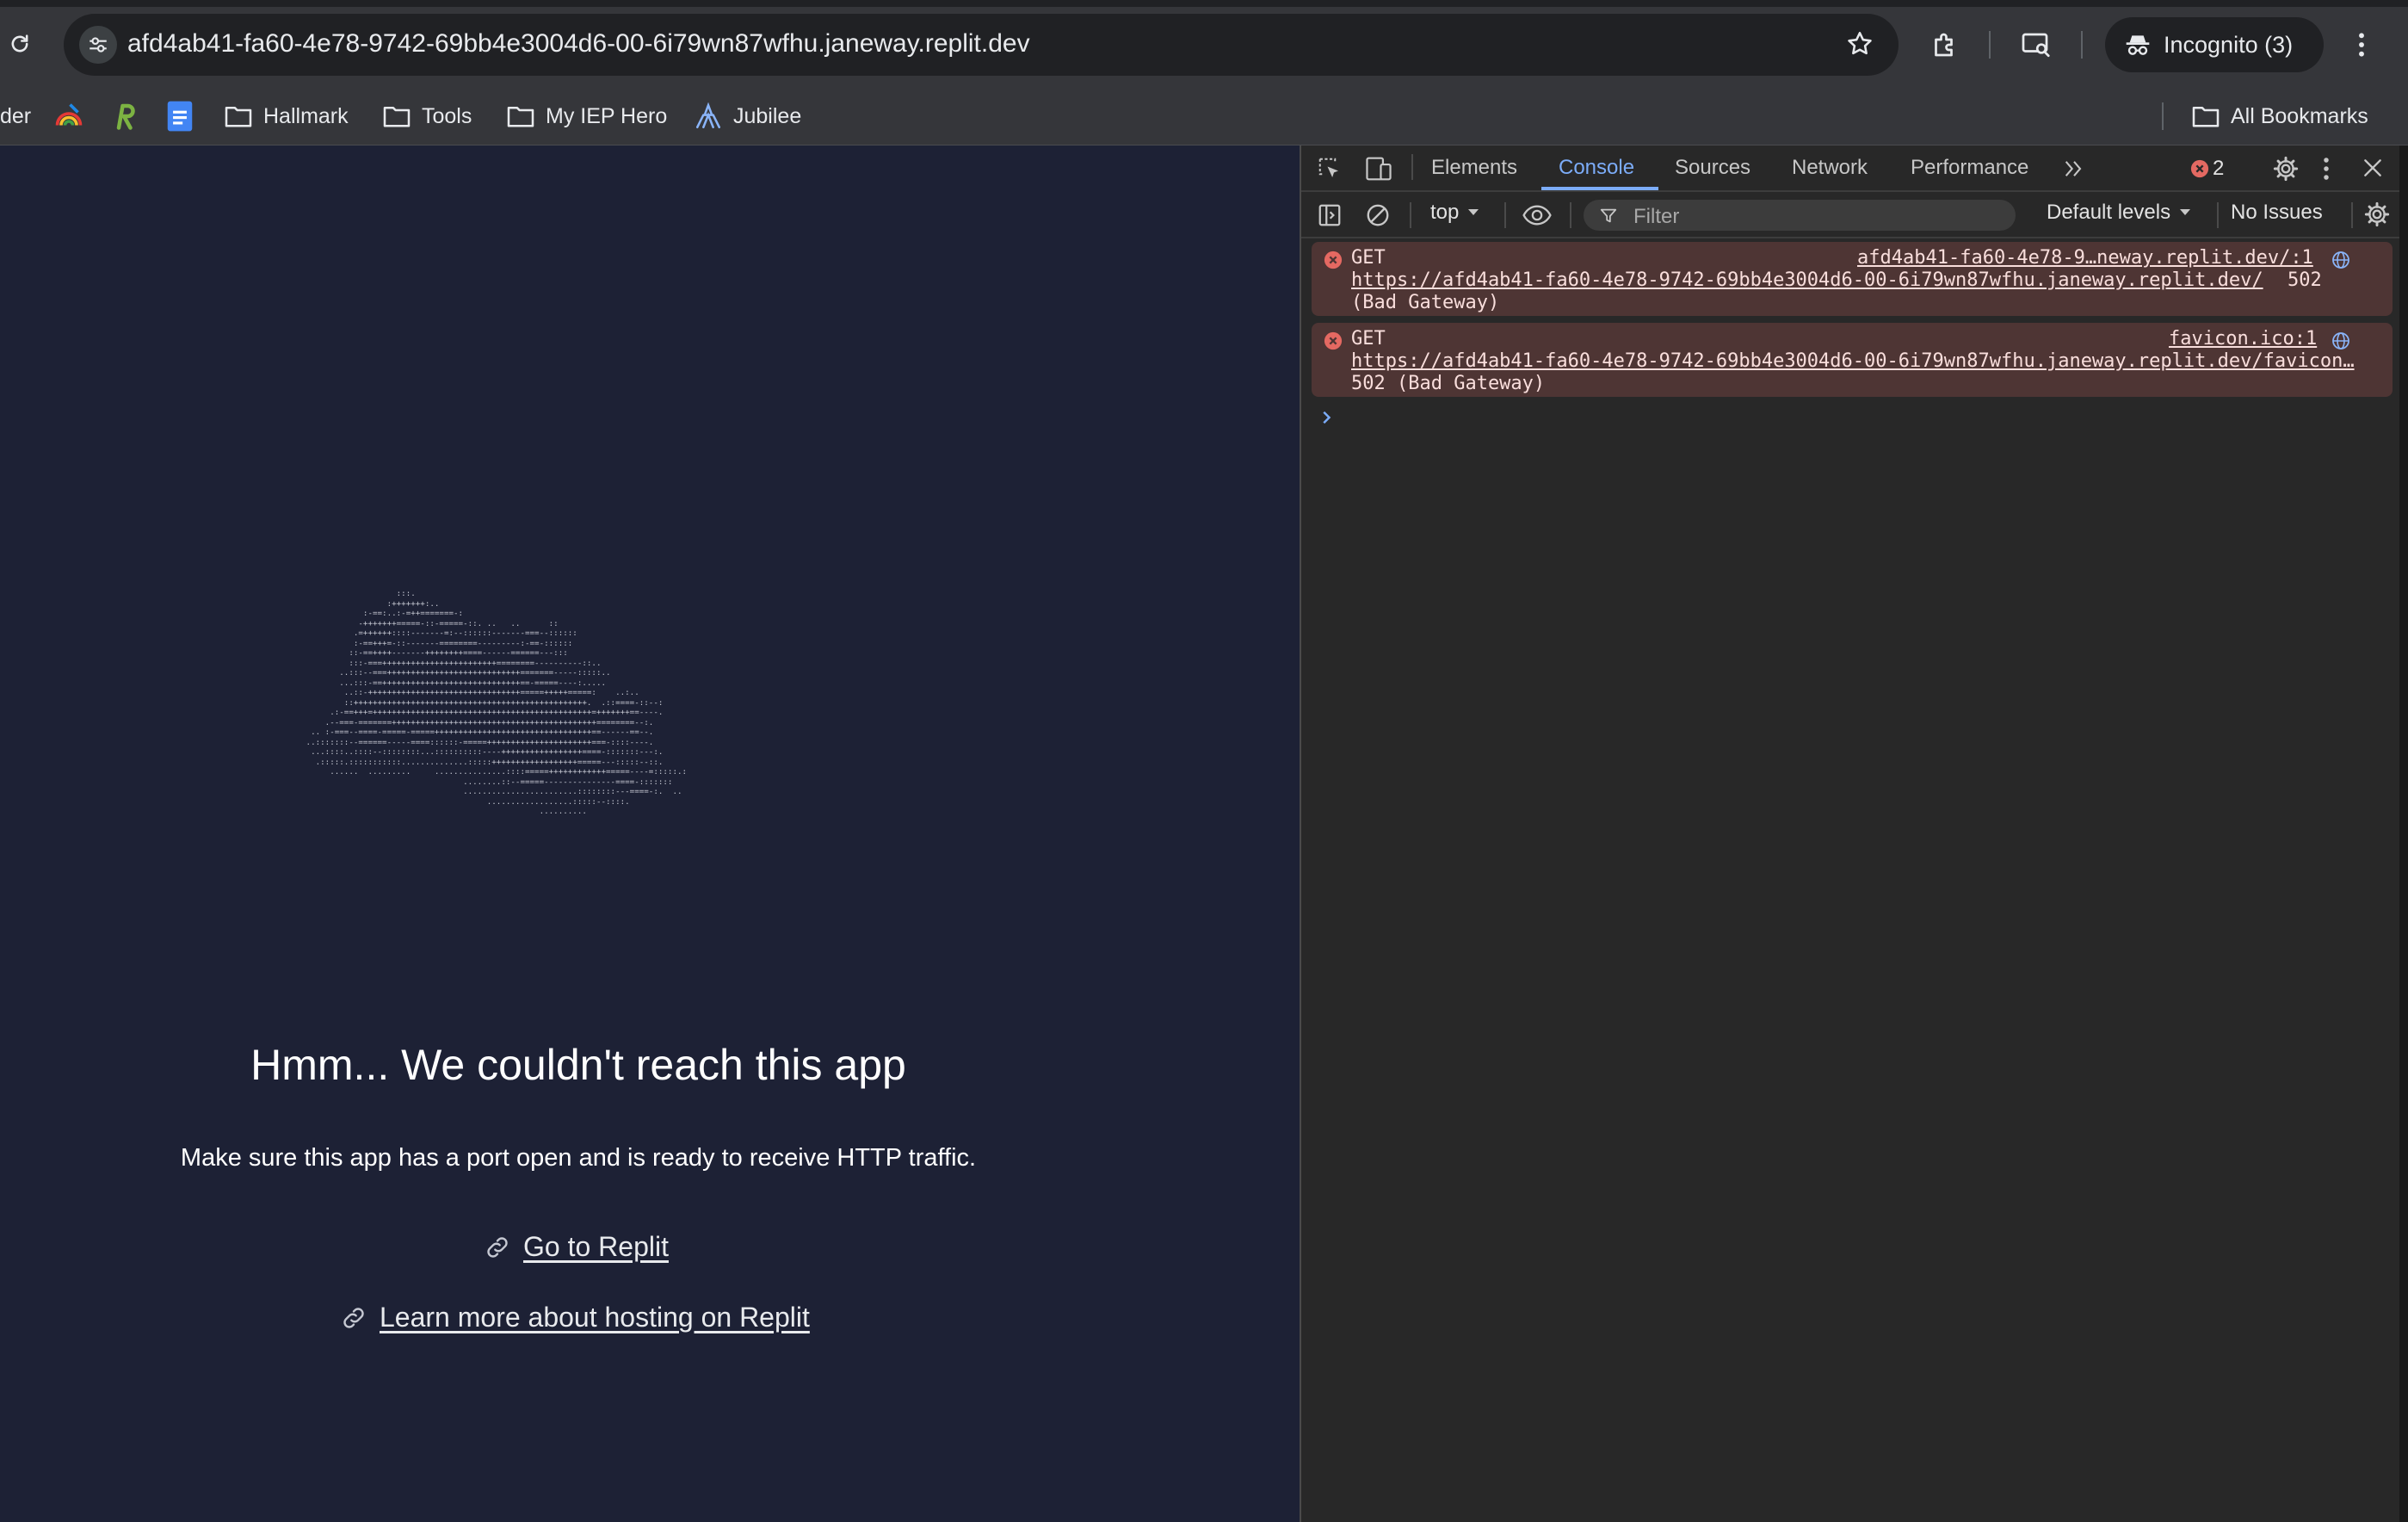 The image size is (2408, 1522). I want to click on bookmark-label: My IEP Hero, so click(607, 115).